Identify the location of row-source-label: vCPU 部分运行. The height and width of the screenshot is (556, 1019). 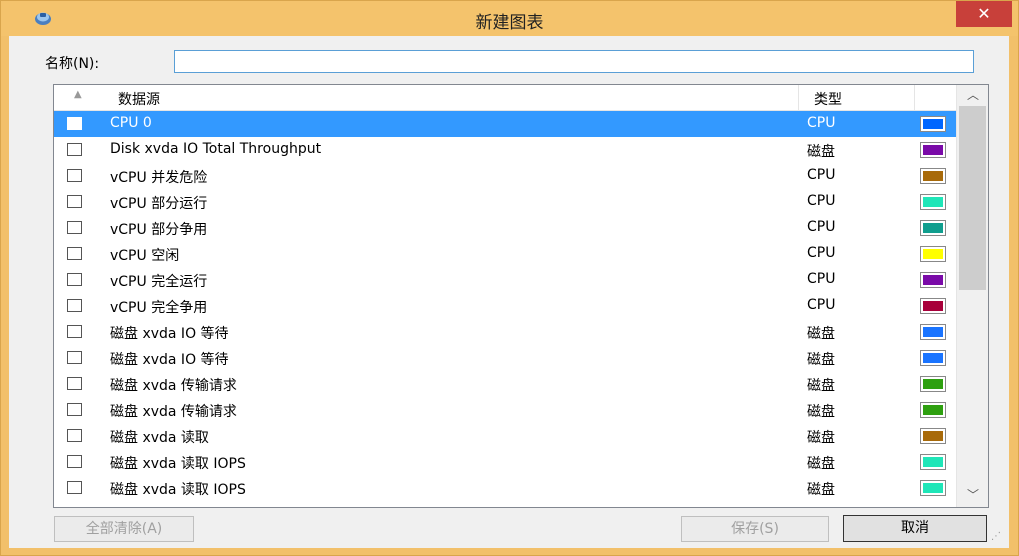
(159, 204).